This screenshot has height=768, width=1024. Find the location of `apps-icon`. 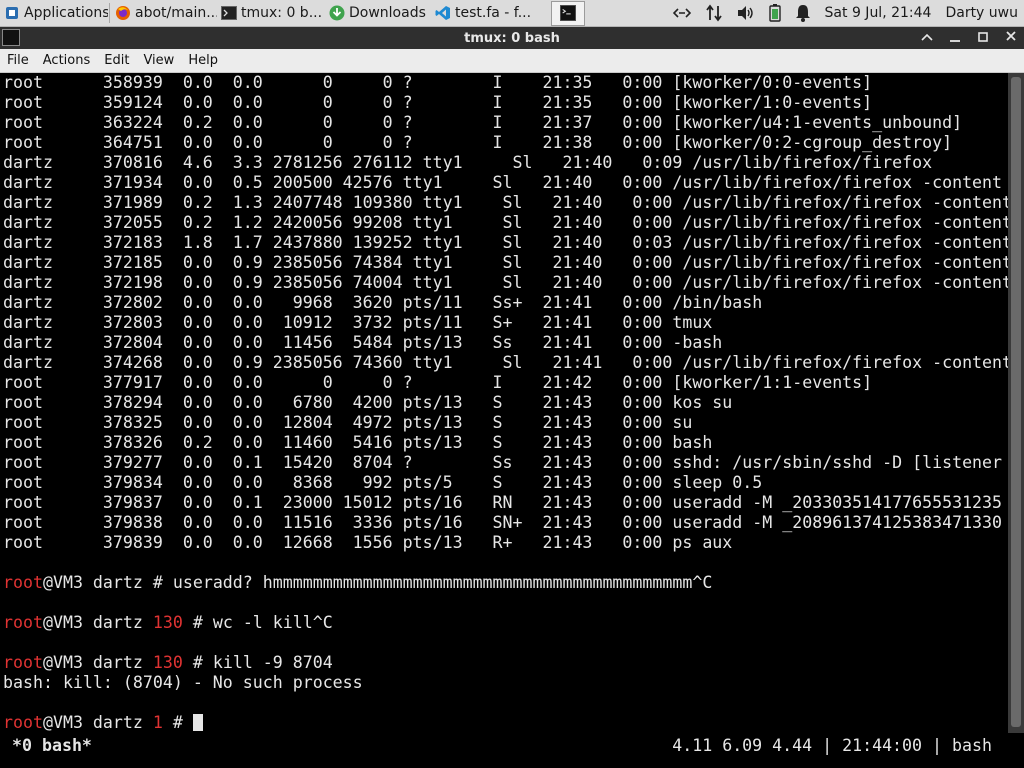

apps-icon is located at coordinates (12, 13).